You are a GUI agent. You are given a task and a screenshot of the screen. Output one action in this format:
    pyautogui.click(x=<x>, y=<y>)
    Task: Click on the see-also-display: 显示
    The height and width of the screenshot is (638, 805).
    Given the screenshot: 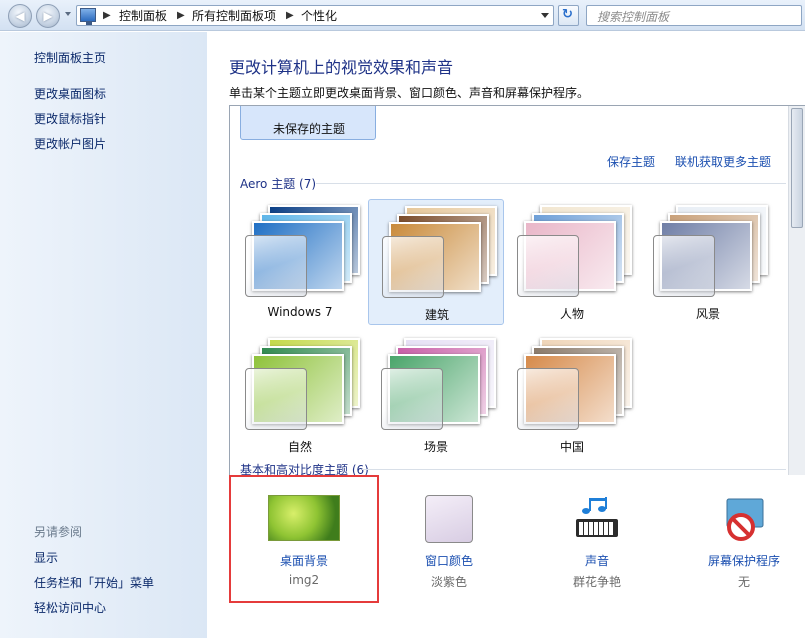 What is the action you would take?
    pyautogui.click(x=46, y=557)
    